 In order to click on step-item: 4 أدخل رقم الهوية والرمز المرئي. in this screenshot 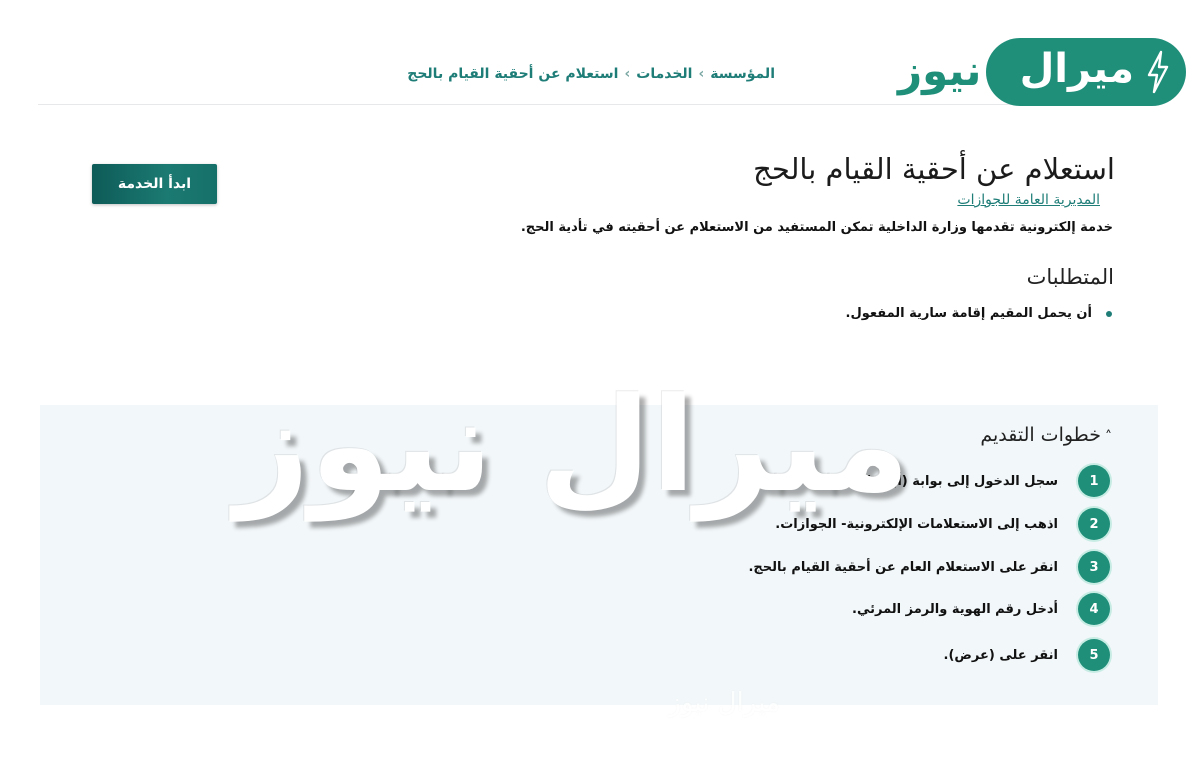, I will do `click(981, 609)`.